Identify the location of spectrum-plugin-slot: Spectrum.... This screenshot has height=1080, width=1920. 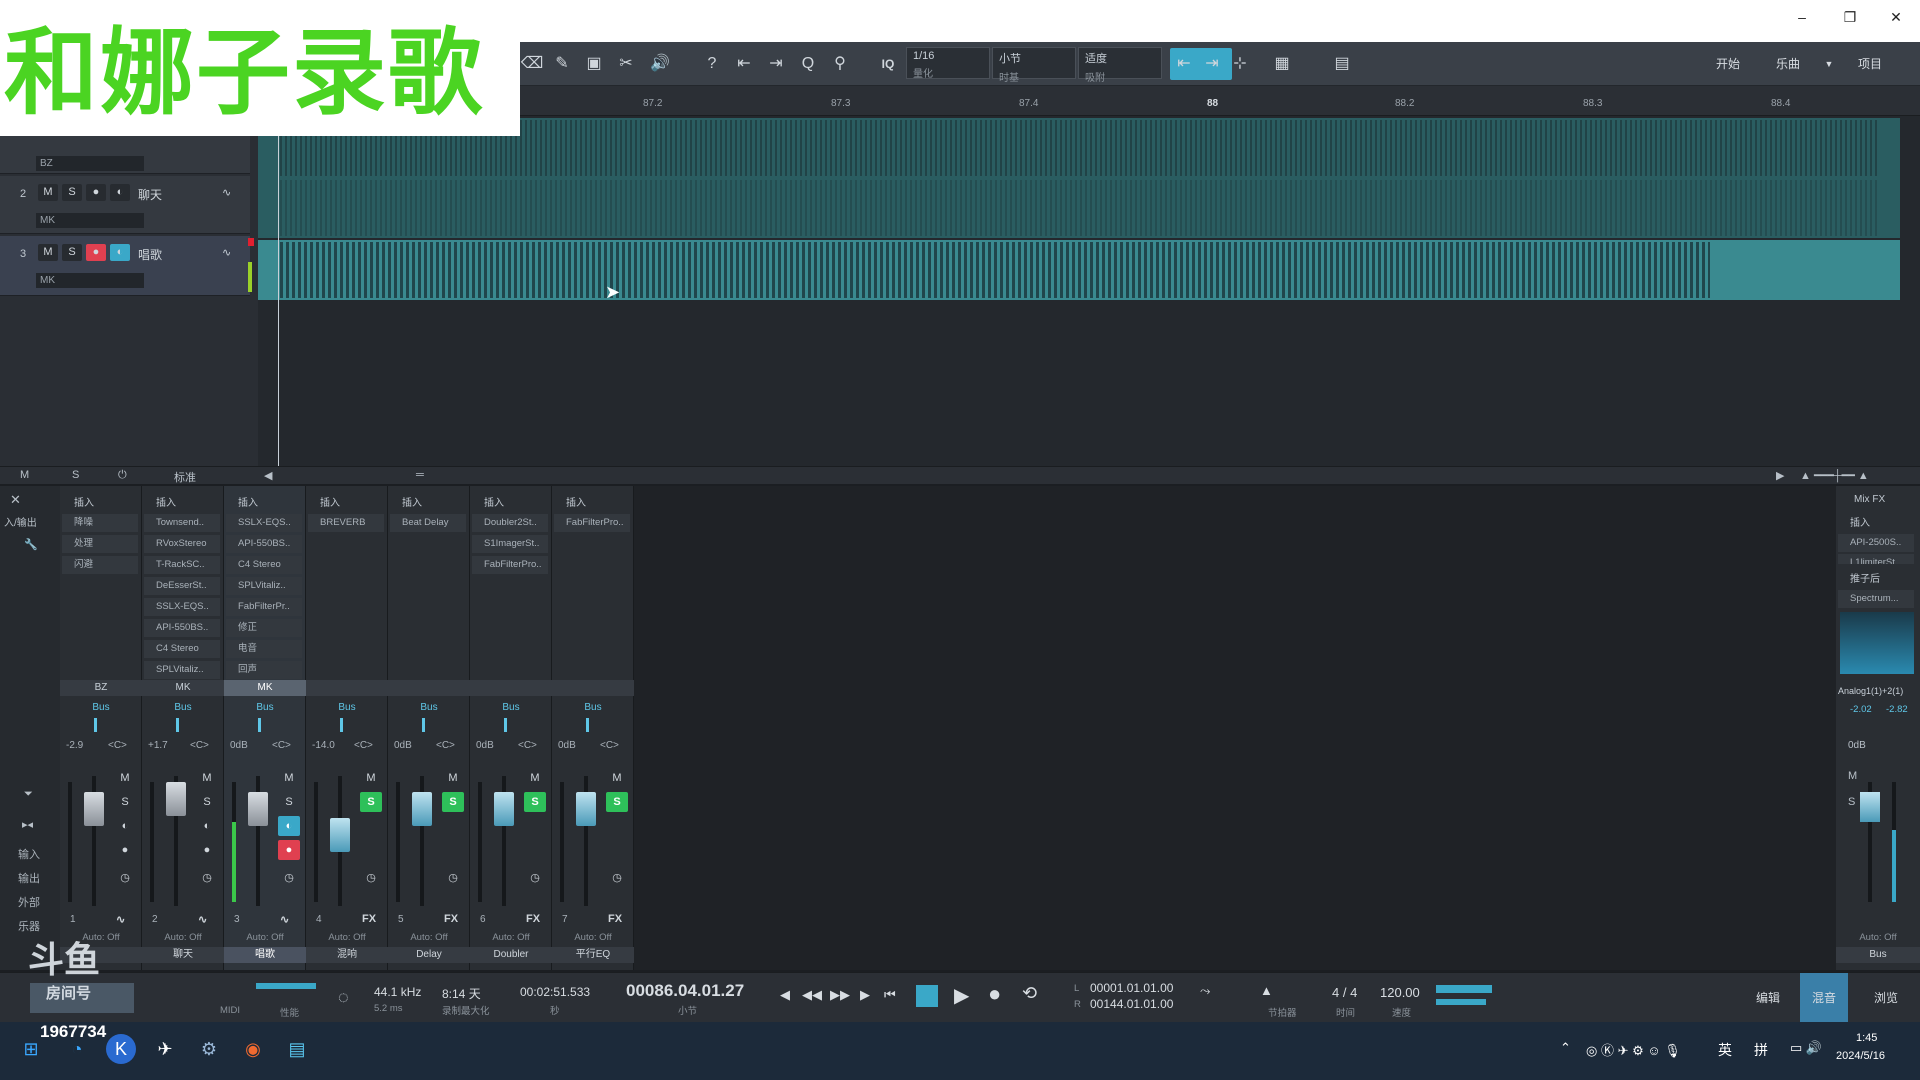
(1876, 599).